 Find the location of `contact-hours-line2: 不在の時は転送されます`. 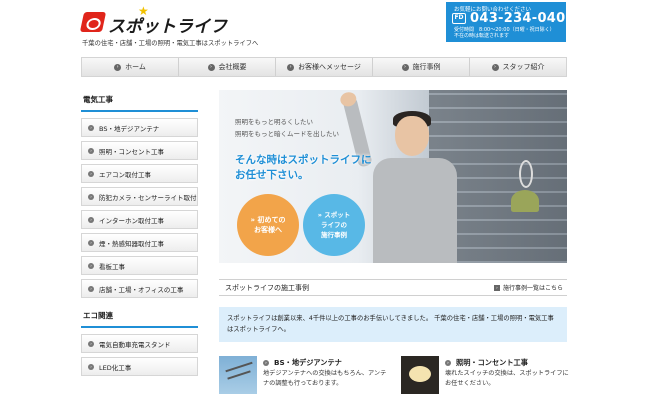

contact-hours-line2: 不在の時は転送されます is located at coordinates (482, 36).